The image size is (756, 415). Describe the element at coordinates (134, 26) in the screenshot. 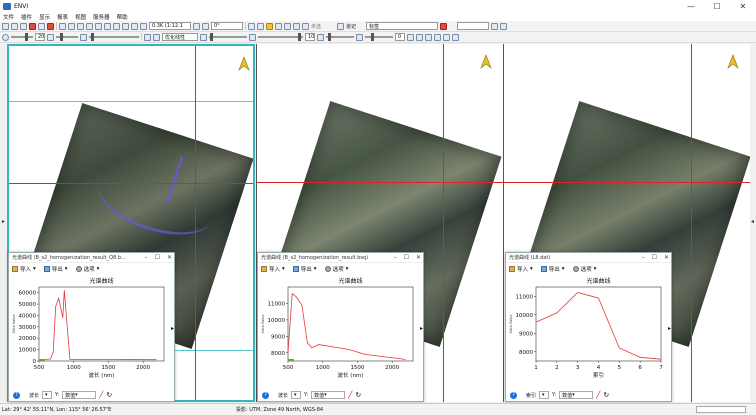

I see `zoom-full-icon` at that location.